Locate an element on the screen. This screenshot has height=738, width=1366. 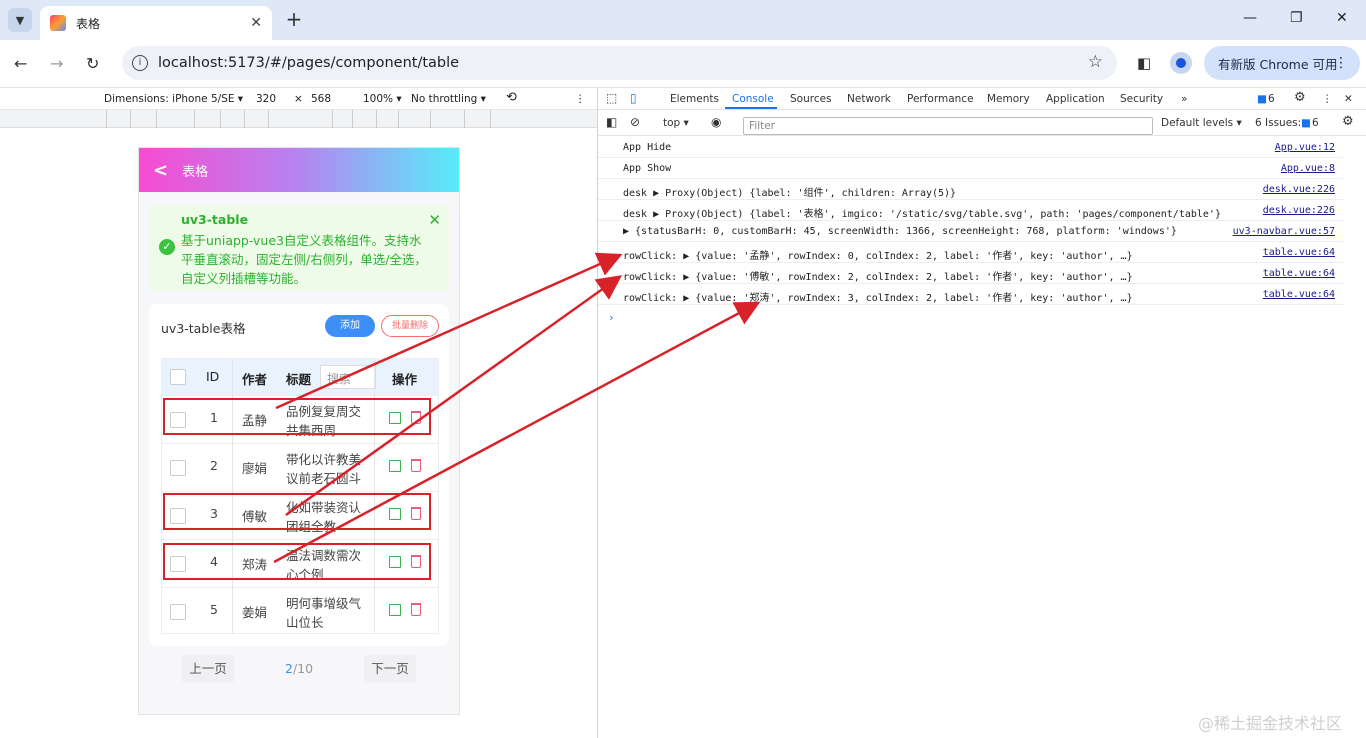
message-badge-icon: ■ is located at coordinates (1262, 99).